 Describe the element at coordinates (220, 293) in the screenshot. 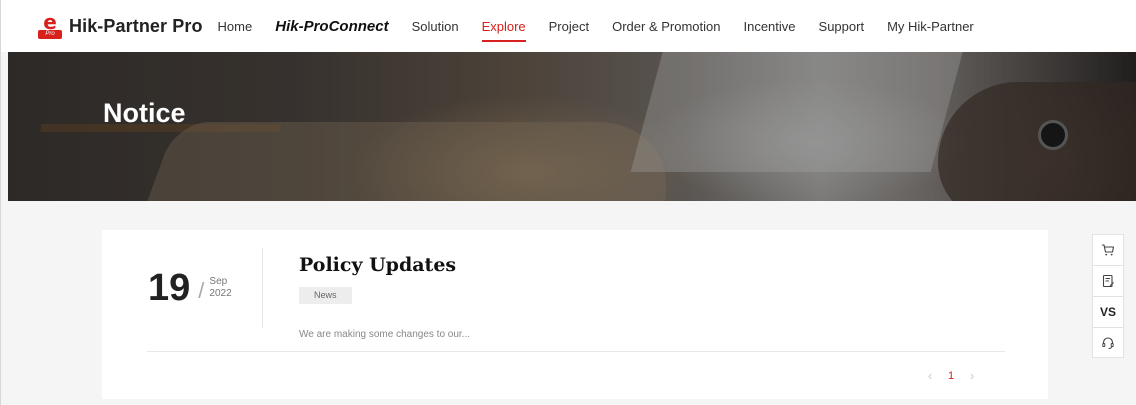

I see `date-year: 2022` at that location.